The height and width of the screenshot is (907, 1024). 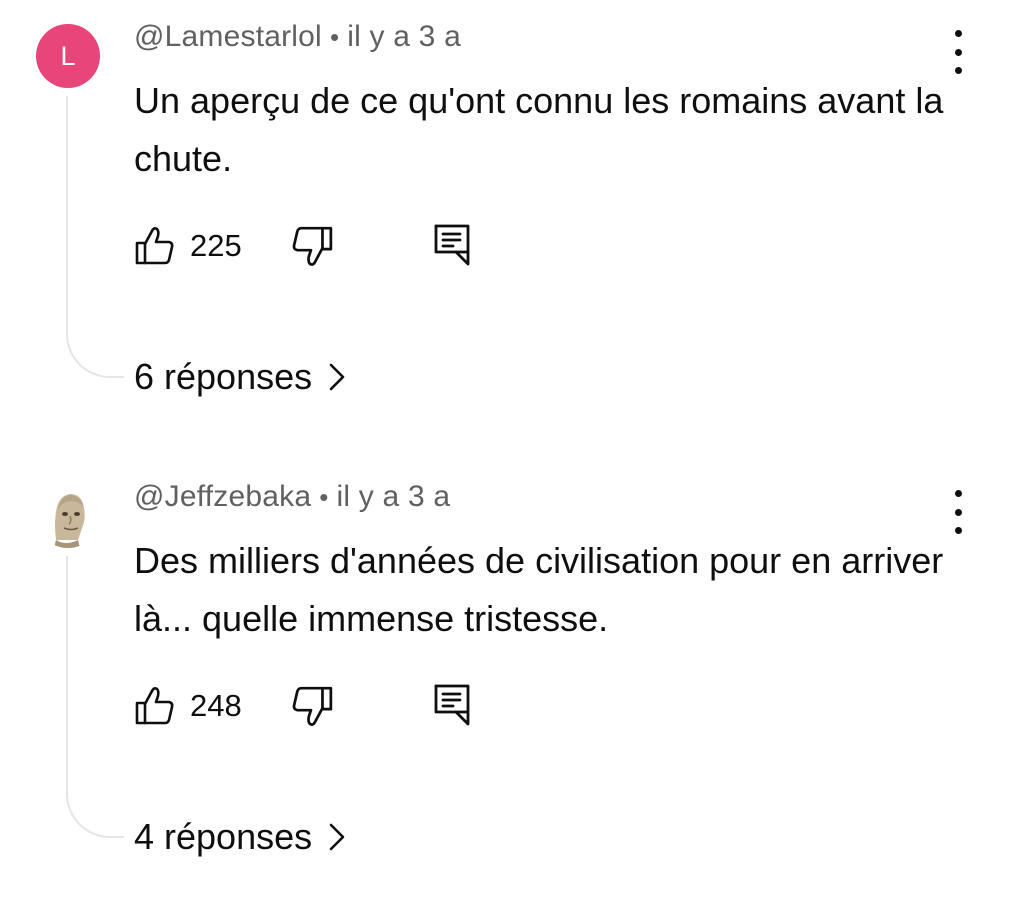 I want to click on meme-man-avatar-icon, so click(x=68, y=516).